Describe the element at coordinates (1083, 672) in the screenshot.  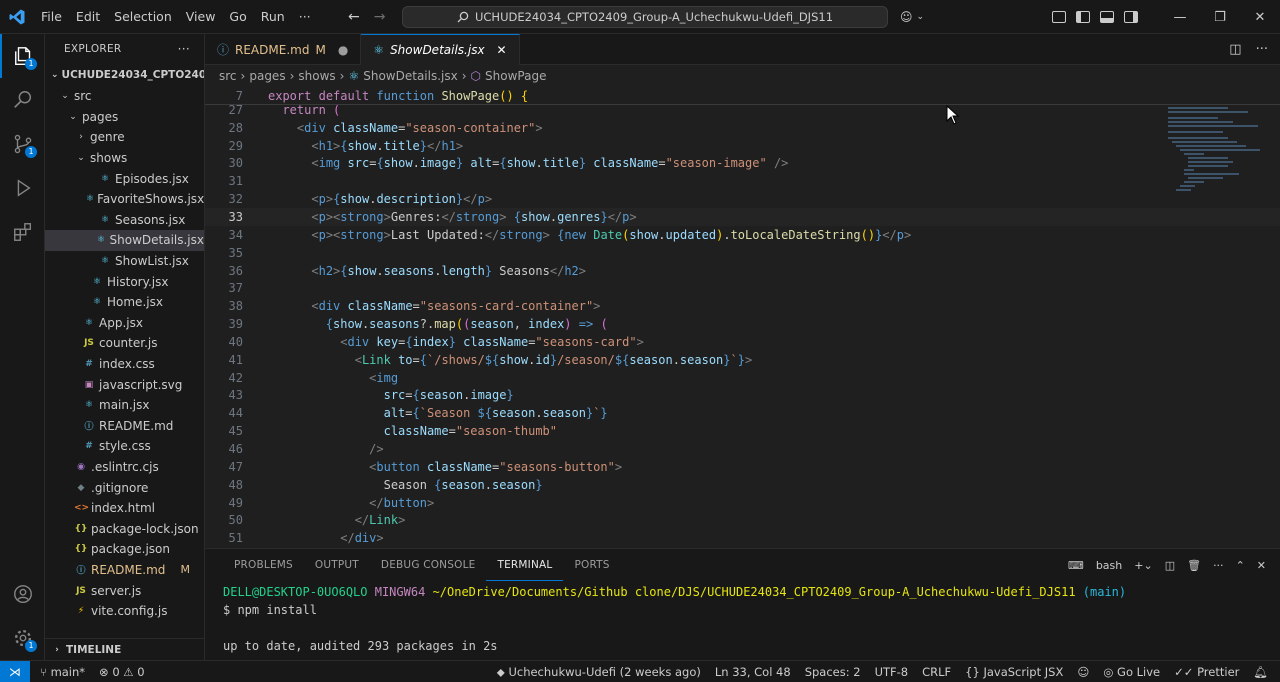
I see `copilot-status-icon: ☺` at that location.